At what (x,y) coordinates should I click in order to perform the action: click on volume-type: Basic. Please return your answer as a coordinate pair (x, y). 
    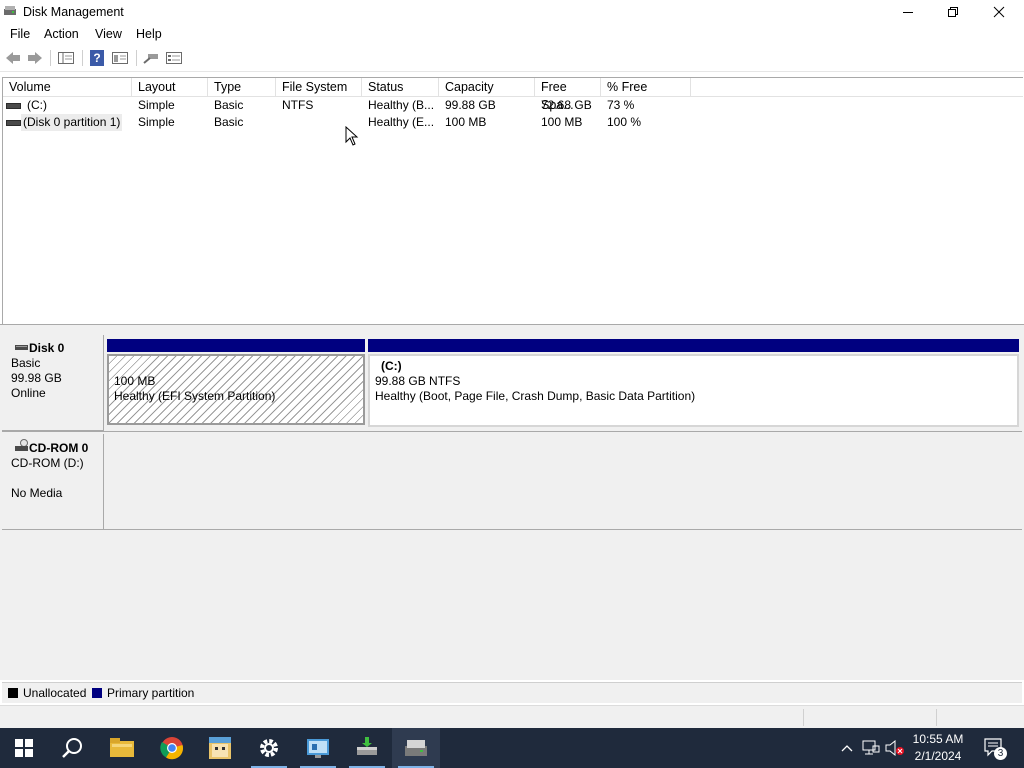
    Looking at the image, I should click on (229, 122).